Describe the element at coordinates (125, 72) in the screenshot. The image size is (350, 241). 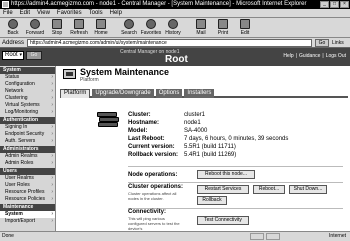
I see `page-title: System Maintenance` at that location.